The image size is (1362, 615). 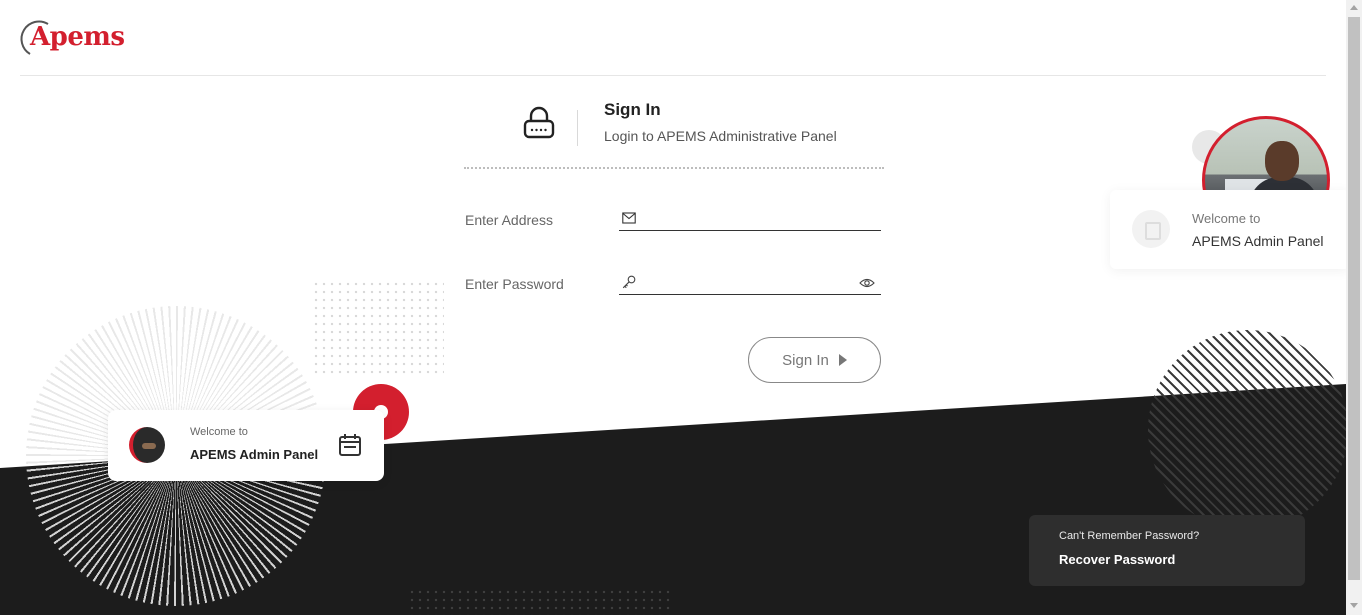 What do you see at coordinates (673, 75) in the screenshot?
I see `header-divider` at bounding box center [673, 75].